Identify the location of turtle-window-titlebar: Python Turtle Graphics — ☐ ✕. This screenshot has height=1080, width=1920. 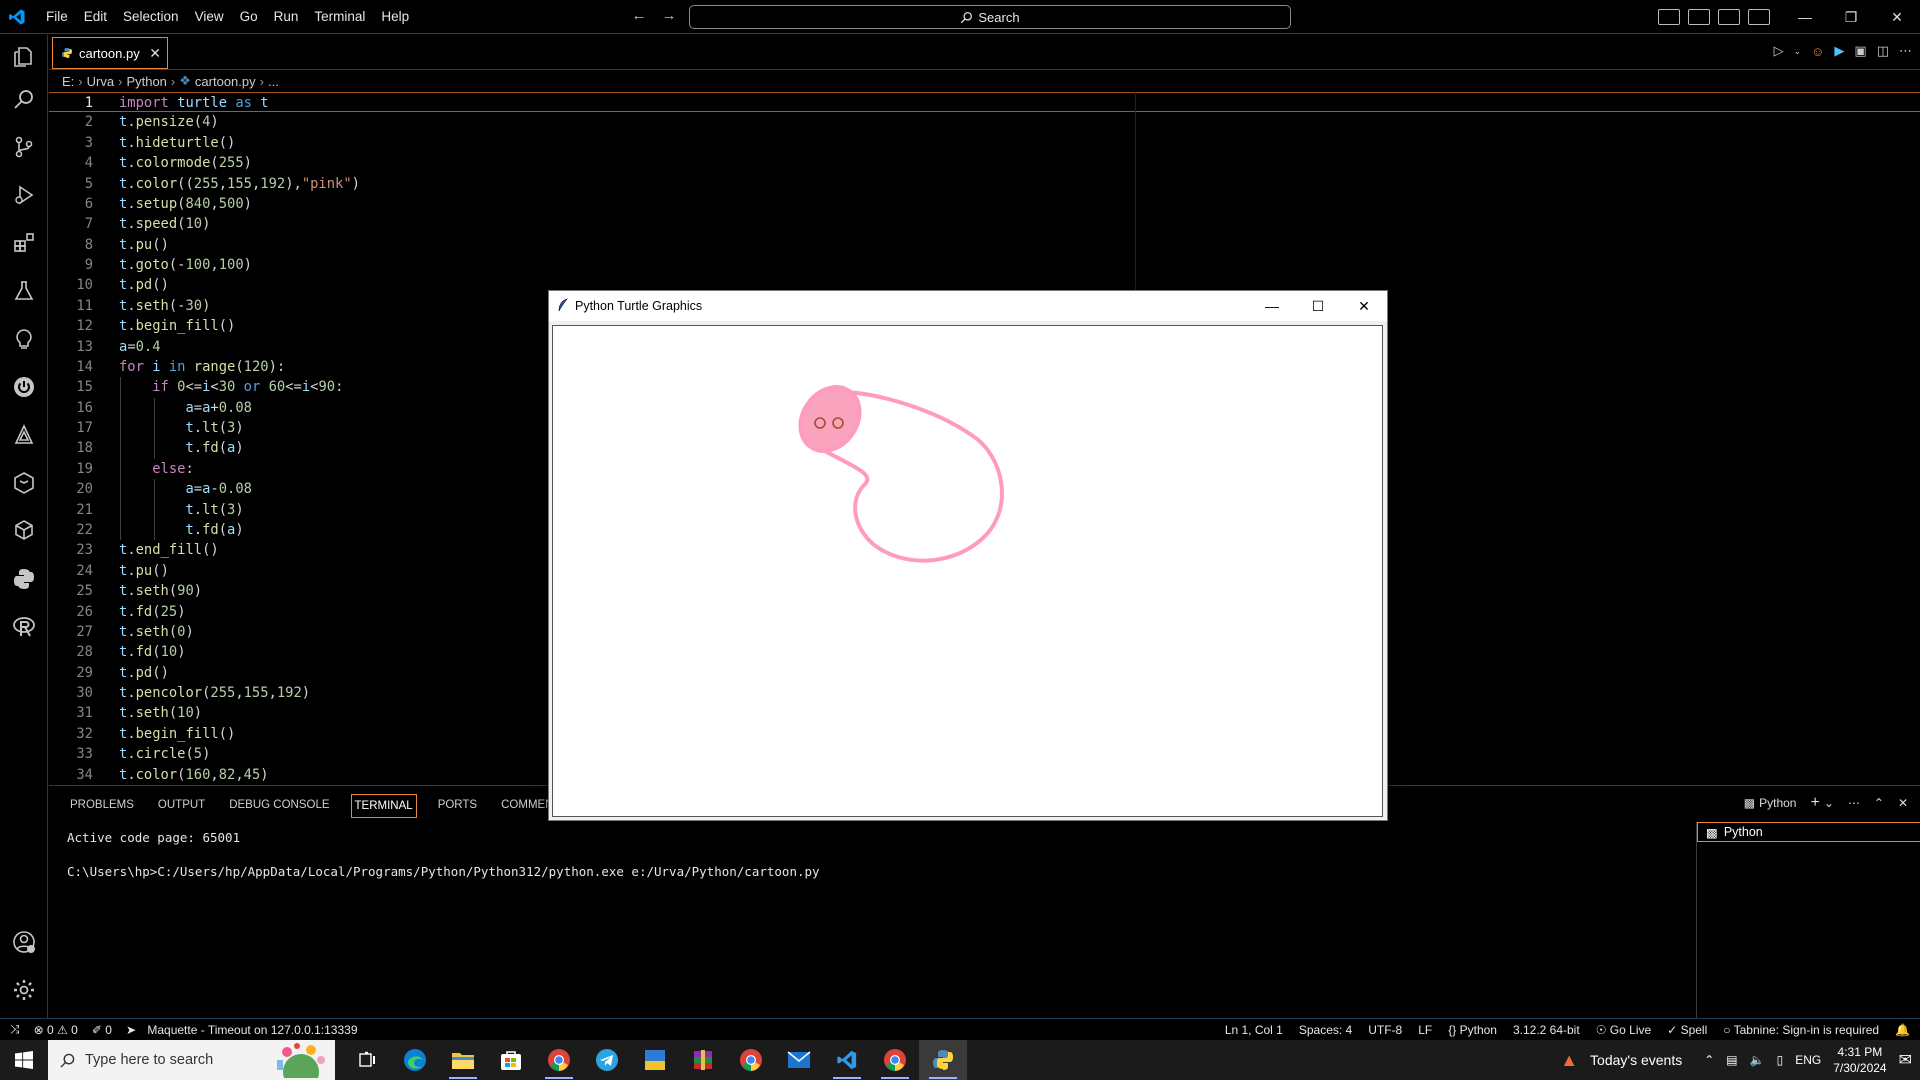
(968, 306).